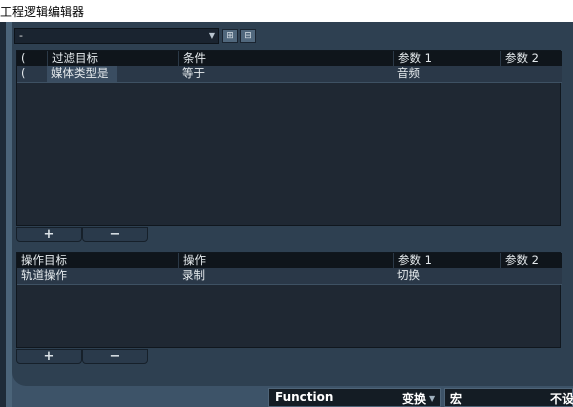  I want to click on filter-cell-param1: 音频, so click(446, 74).